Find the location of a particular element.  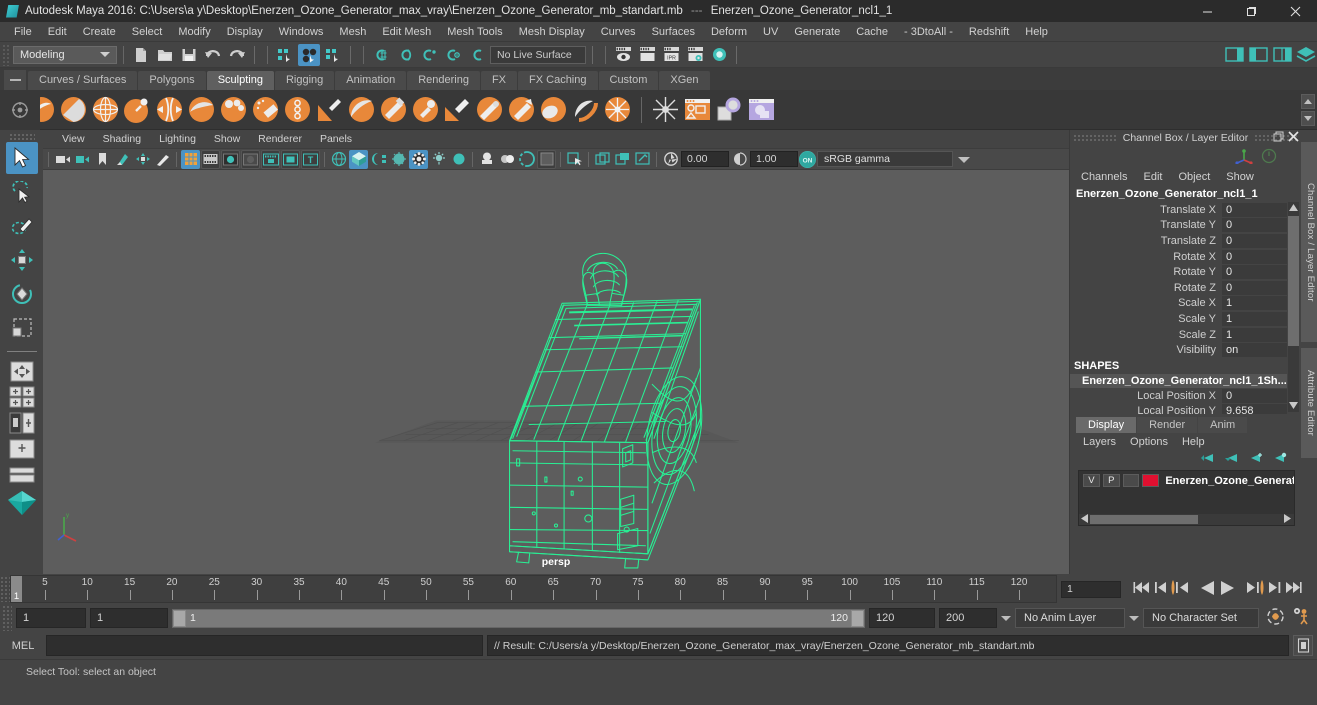

channel-value: 1 is located at coordinates (1254, 318).